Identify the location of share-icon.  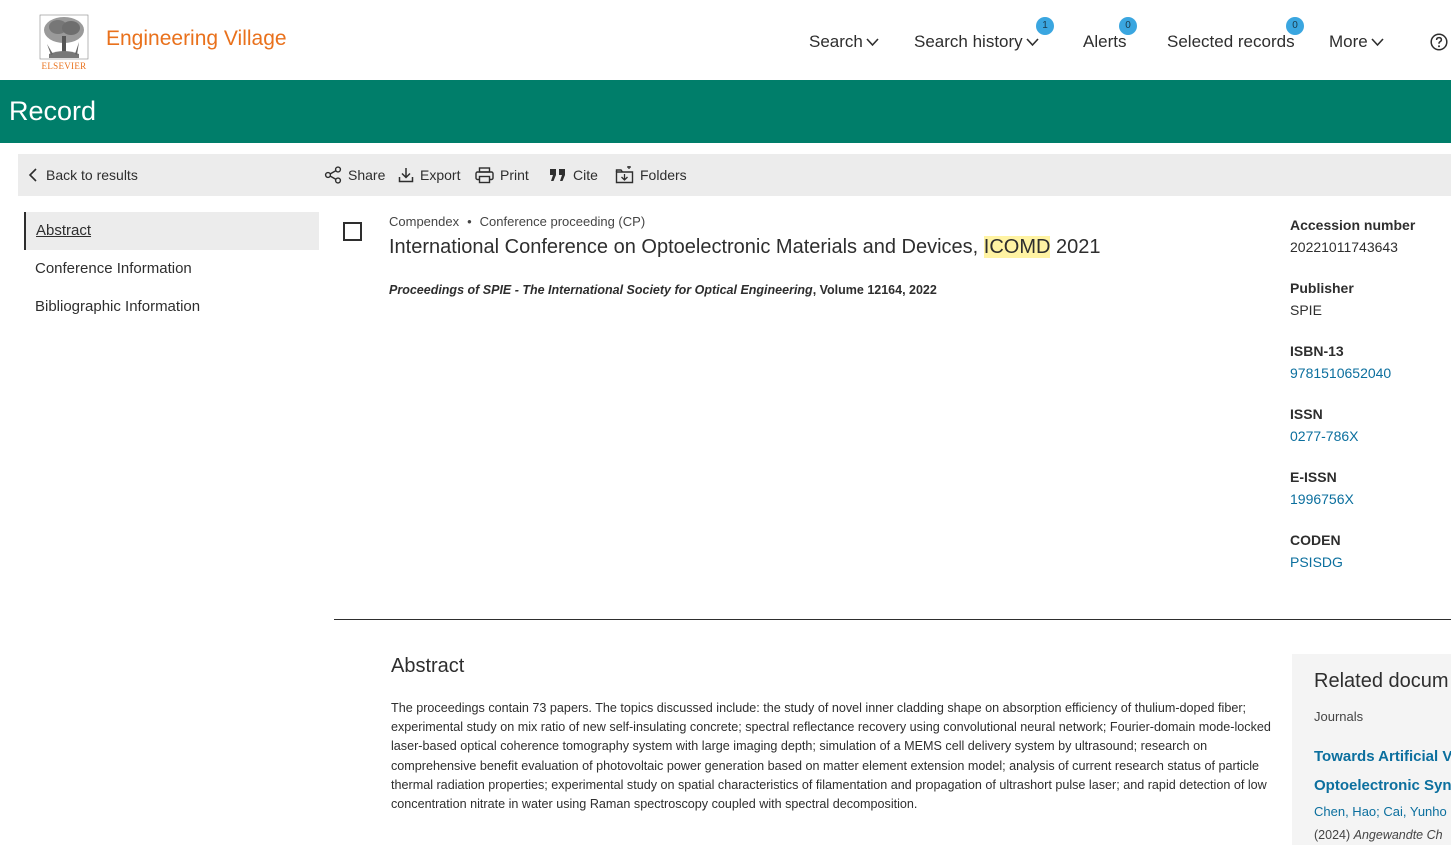
(333, 175).